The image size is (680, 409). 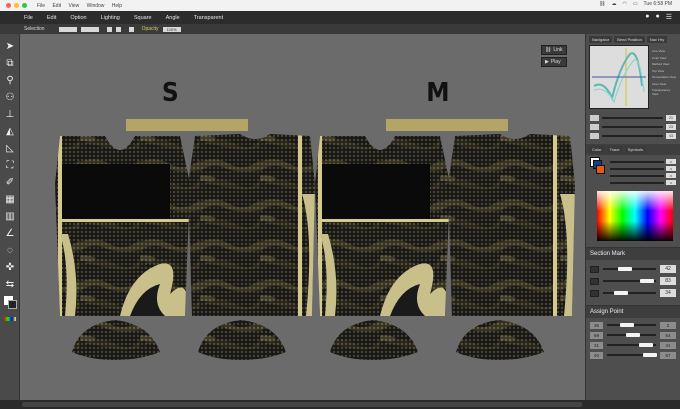 I want to click on link-button: ⛓ Link, so click(x=554, y=50).